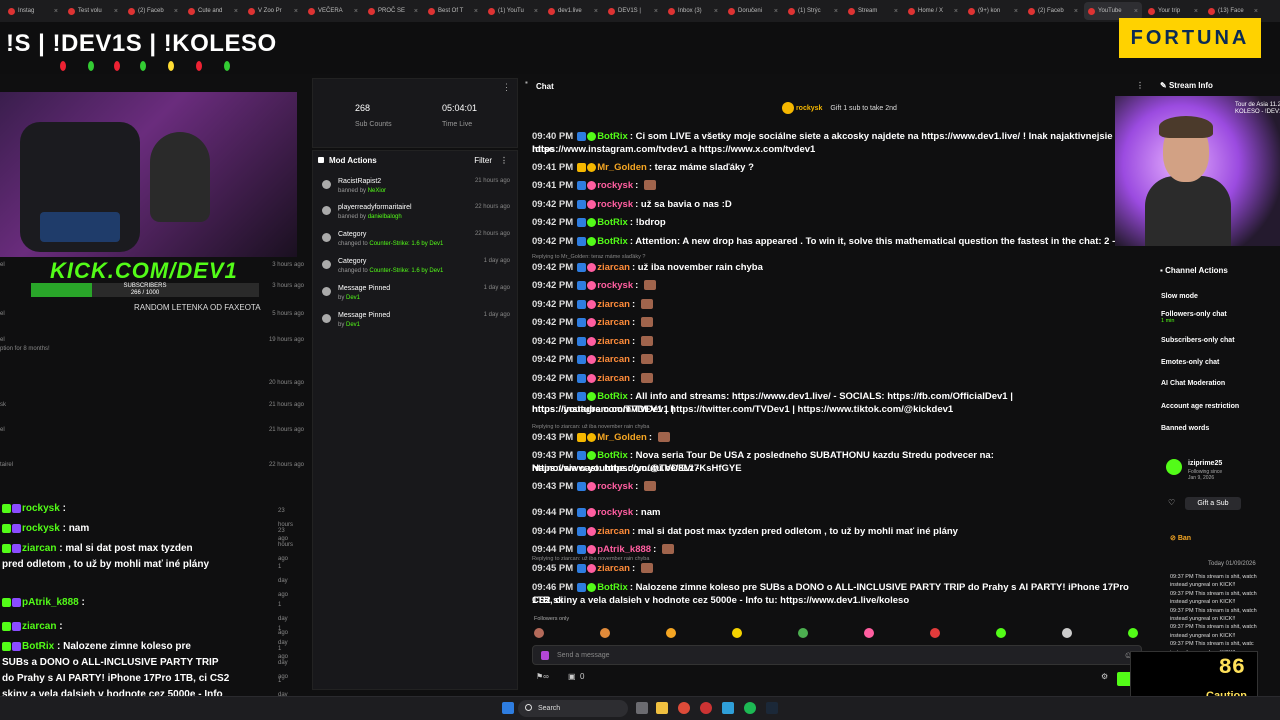 This screenshot has height=720, width=1280. I want to click on filter-button: Filter, so click(483, 160).